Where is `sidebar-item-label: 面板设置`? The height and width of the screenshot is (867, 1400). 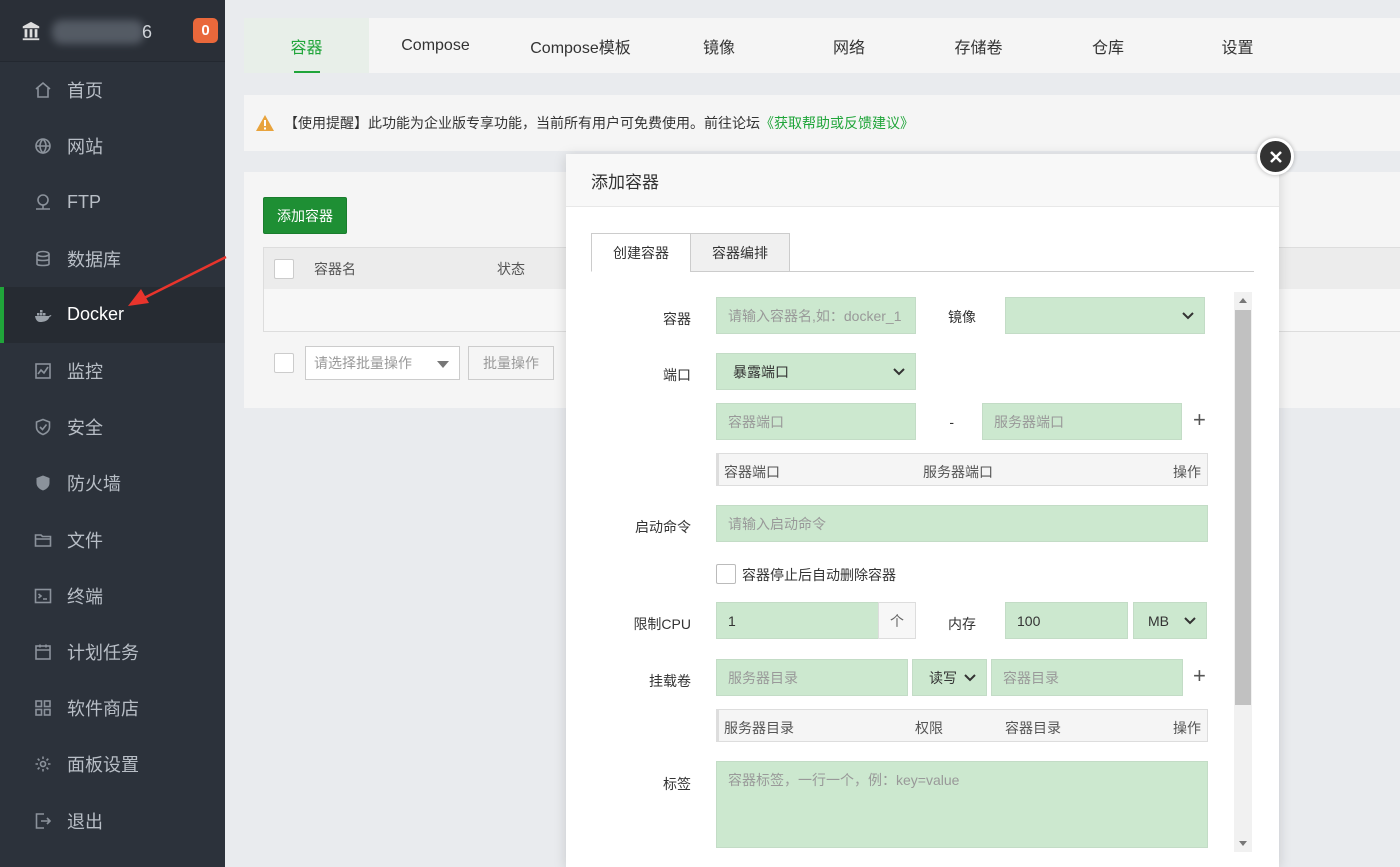
sidebar-item-label: 面板设置 is located at coordinates (103, 765).